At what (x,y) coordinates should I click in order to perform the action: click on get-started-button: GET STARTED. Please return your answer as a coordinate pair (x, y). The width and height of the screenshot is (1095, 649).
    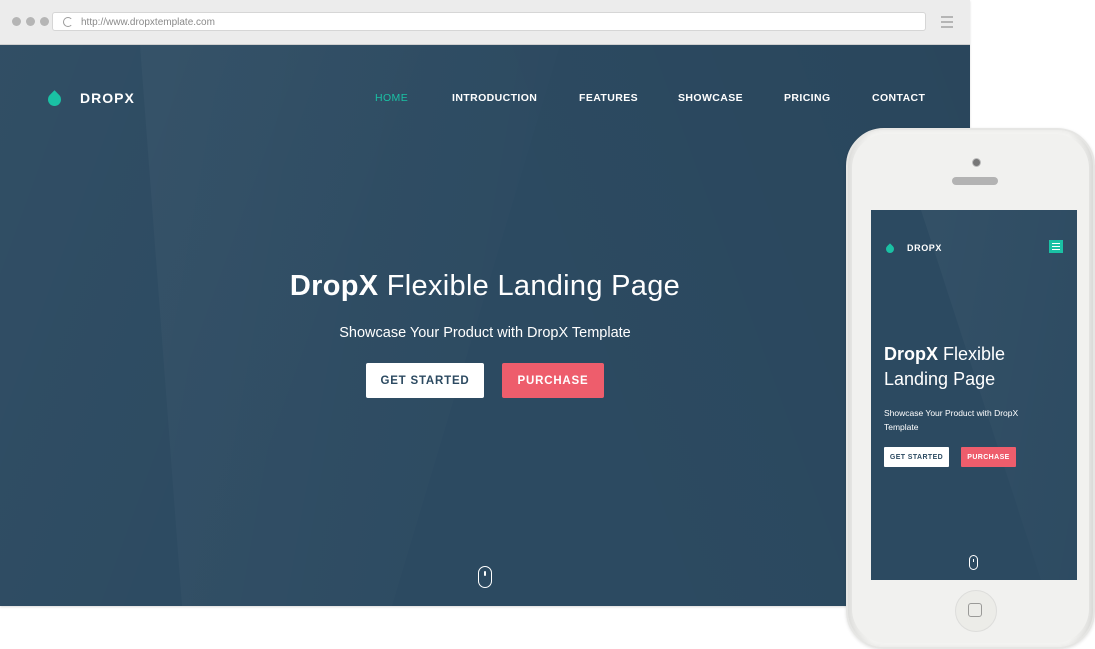
    Looking at the image, I should click on (425, 380).